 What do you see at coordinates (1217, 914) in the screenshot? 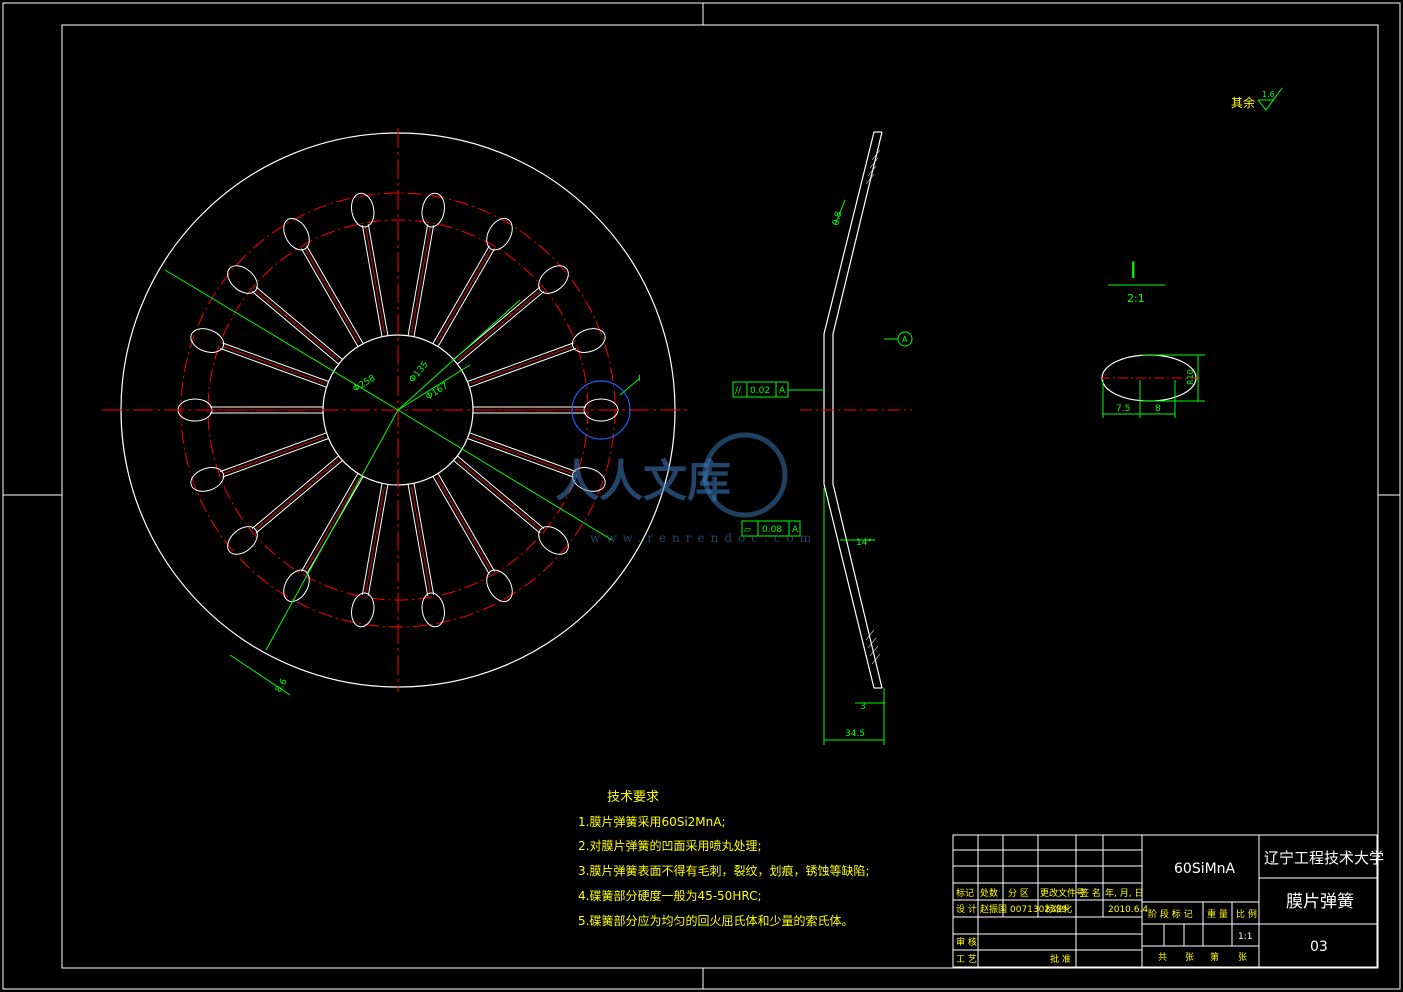
I see `svg-text: 重 量` at bounding box center [1217, 914].